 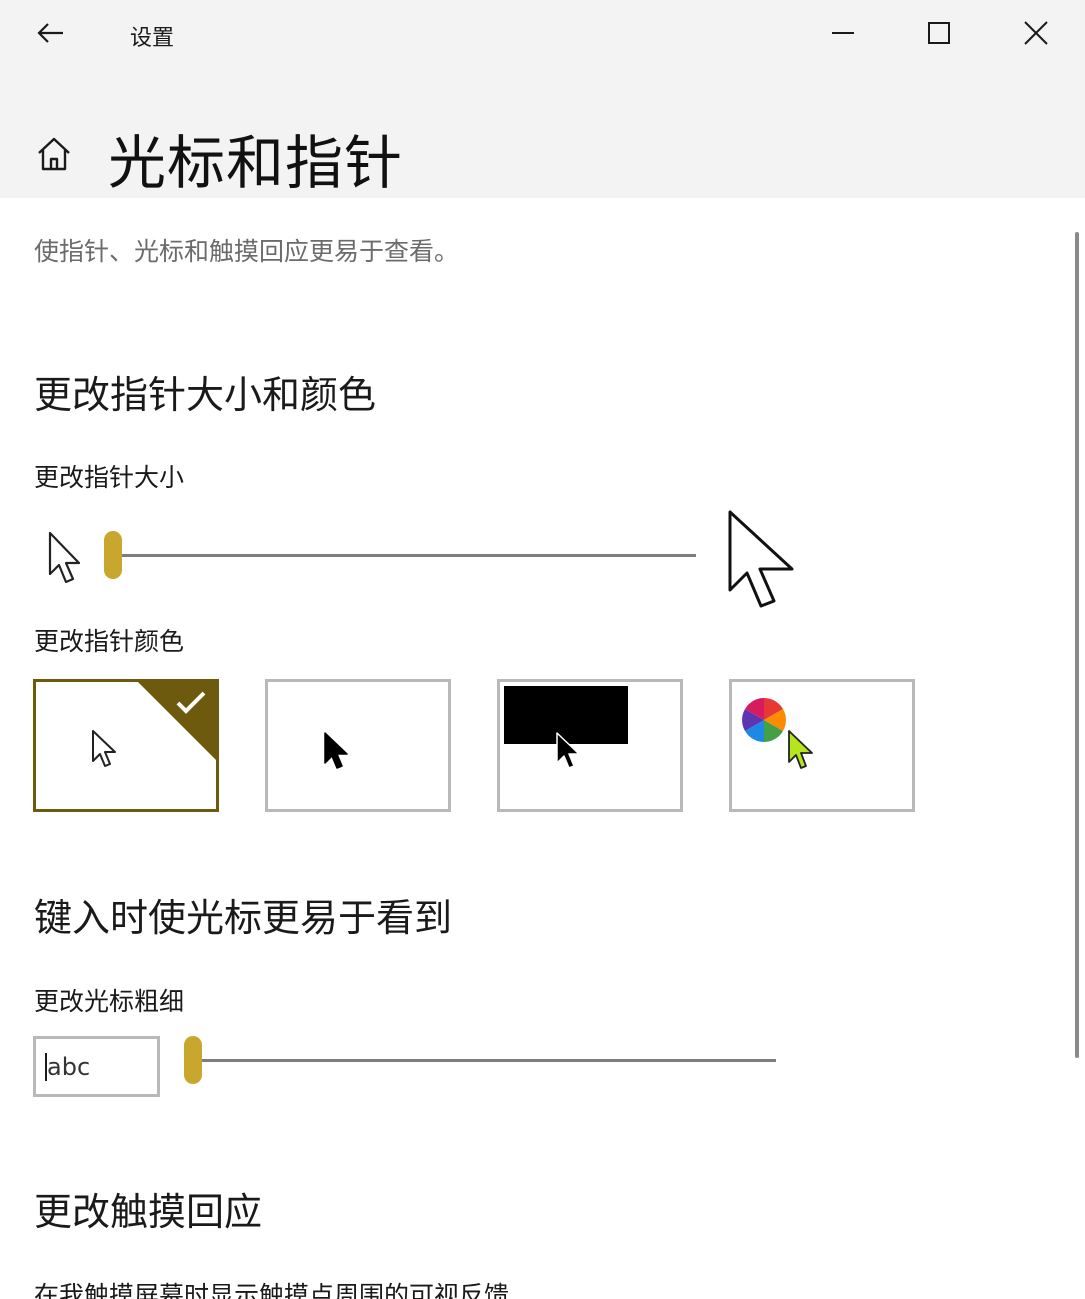 I want to click on black-pointer-icon, so click(x=336, y=750).